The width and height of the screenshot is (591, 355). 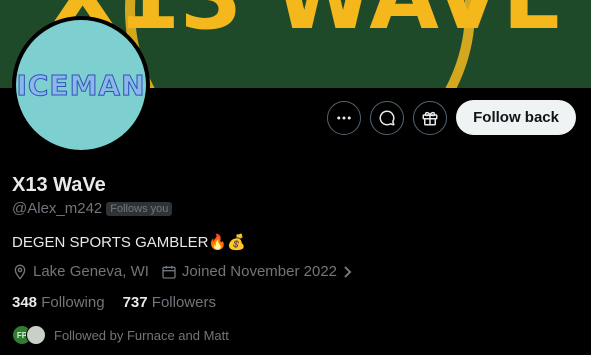 I want to click on profile-avatar: ICEMAN, so click(x=81, y=85).